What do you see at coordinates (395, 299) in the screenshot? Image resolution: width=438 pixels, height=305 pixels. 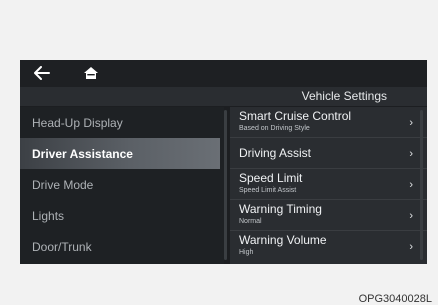 I see `figure-code: OPG3040028L` at bounding box center [395, 299].